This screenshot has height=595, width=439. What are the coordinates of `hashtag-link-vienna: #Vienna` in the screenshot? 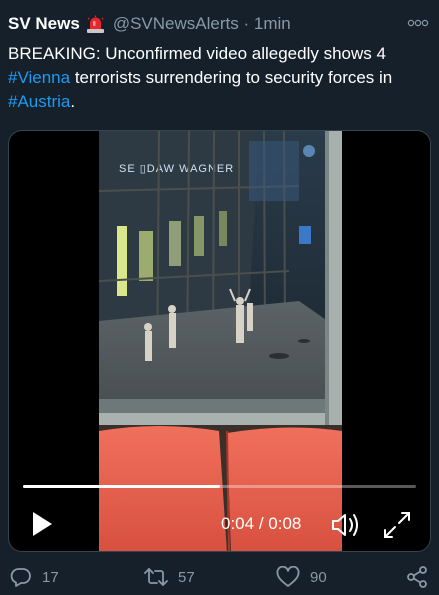 It's located at (39, 77).